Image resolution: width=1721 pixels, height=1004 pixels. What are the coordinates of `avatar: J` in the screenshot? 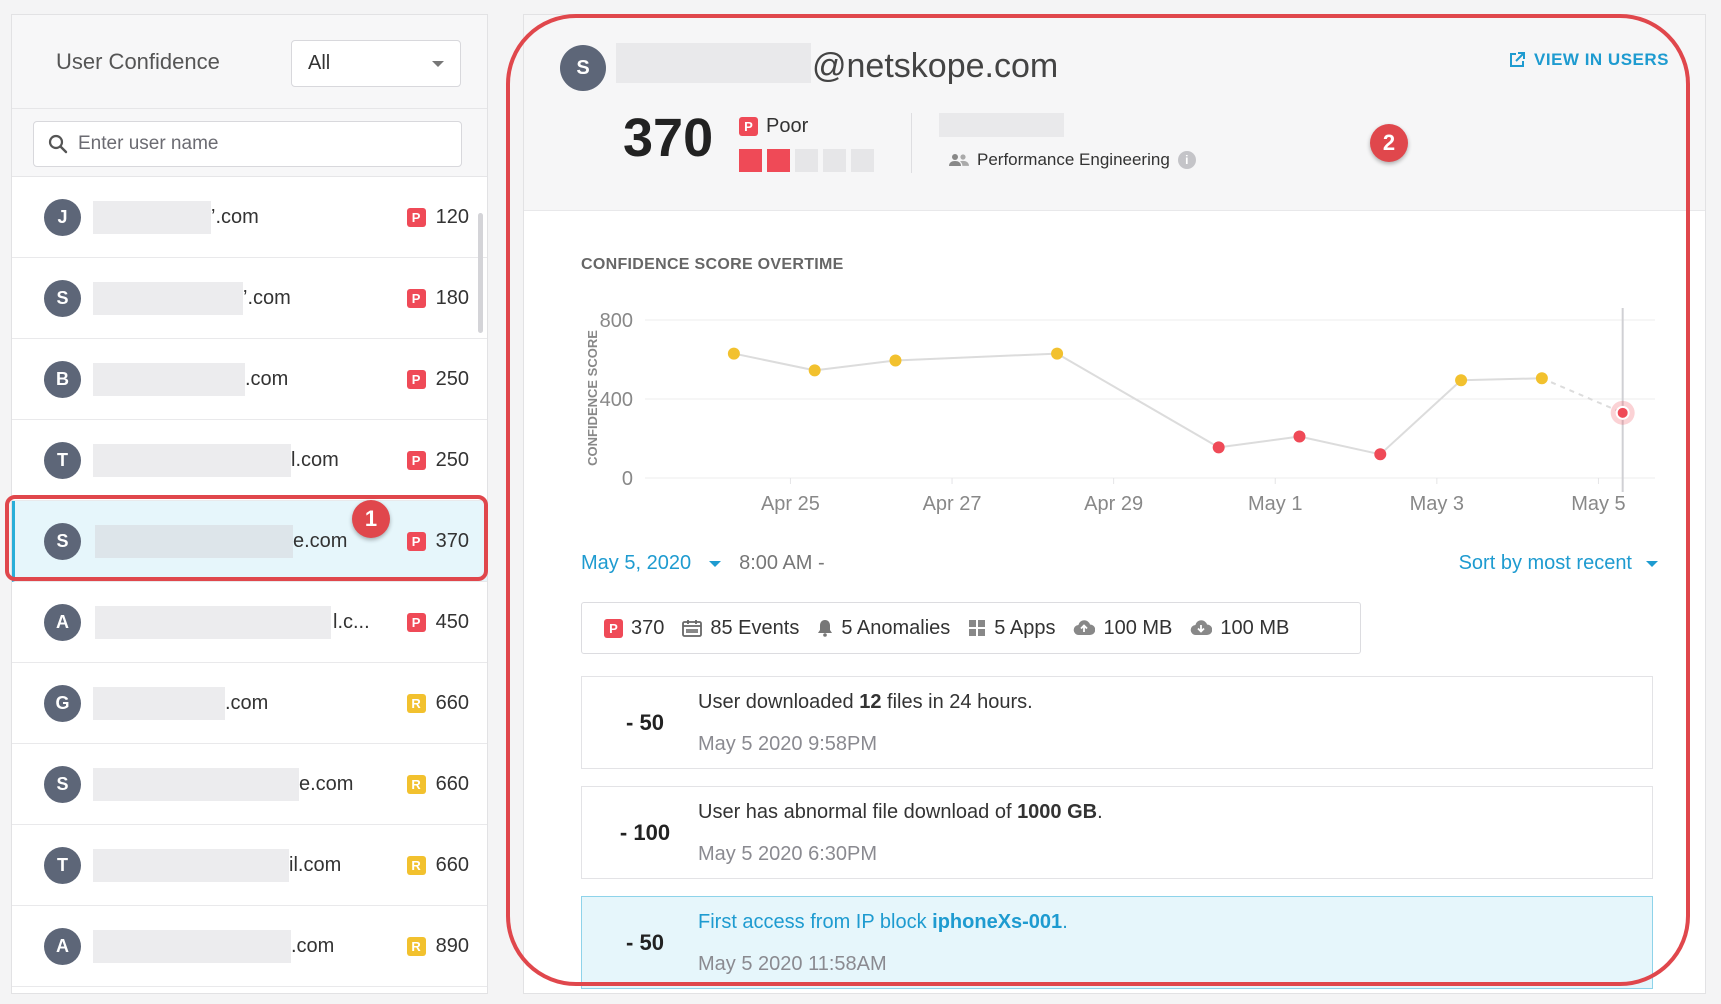 It's located at (62, 217).